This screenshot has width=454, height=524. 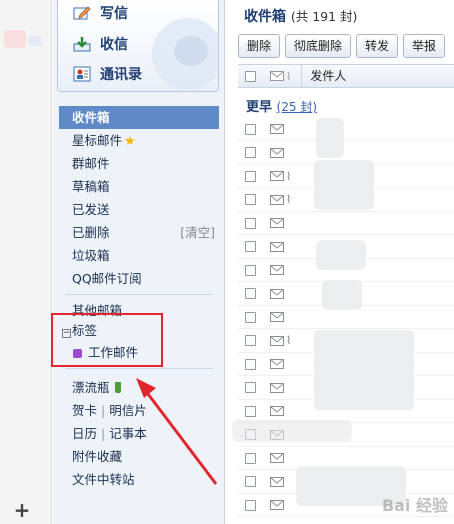 I want to click on contacts-label: 通讯录, so click(x=121, y=75).